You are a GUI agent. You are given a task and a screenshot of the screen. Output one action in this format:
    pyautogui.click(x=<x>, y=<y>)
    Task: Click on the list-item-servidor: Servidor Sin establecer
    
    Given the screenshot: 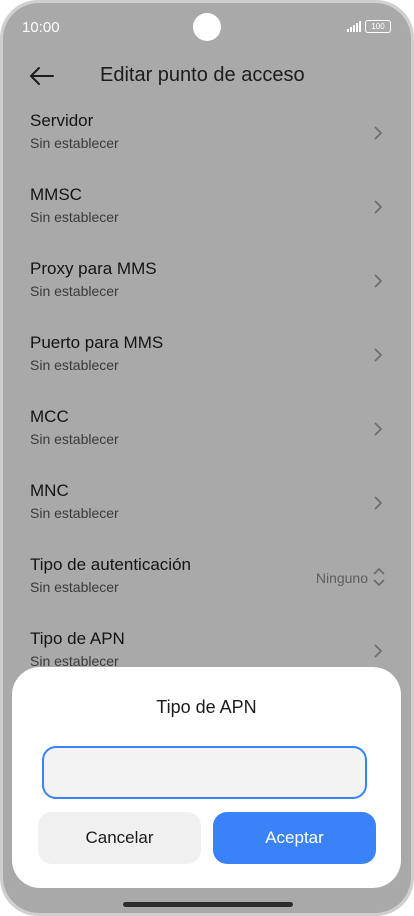 What is the action you would take?
    pyautogui.click(x=207, y=138)
    